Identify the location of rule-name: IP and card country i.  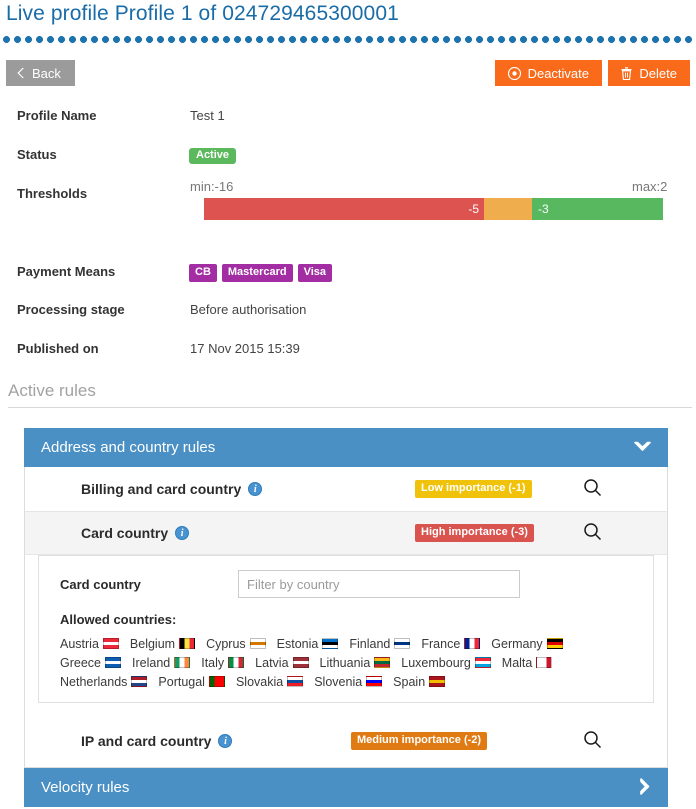
(157, 741).